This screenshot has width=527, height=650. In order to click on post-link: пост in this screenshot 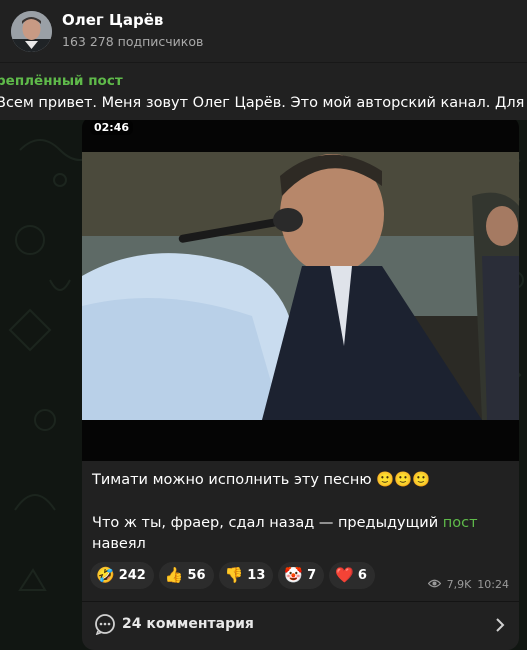, I will do `click(460, 523)`.